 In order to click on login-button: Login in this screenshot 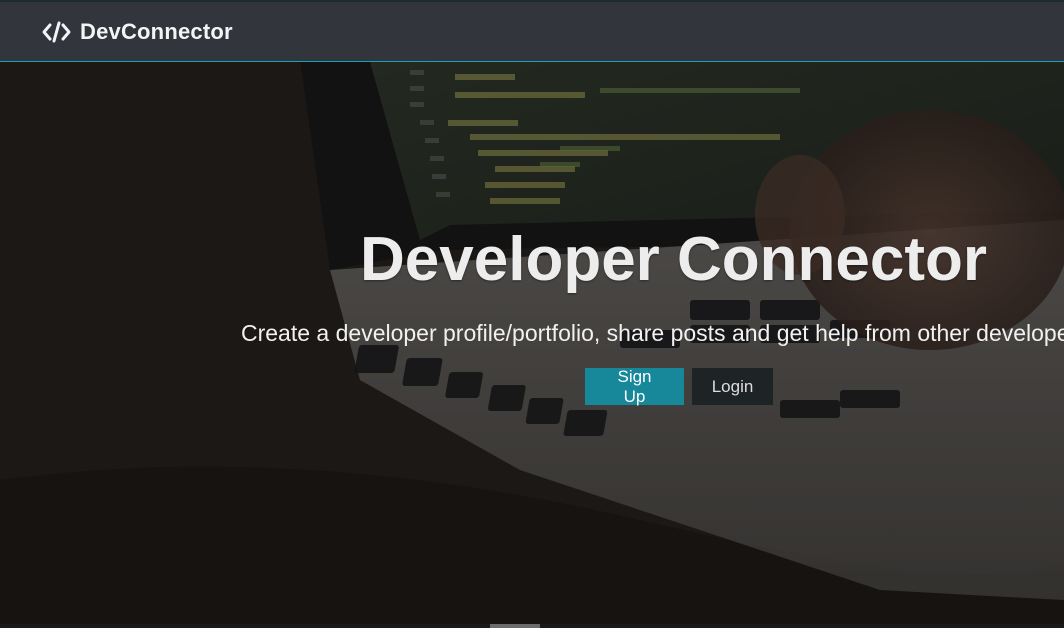, I will do `click(732, 386)`.